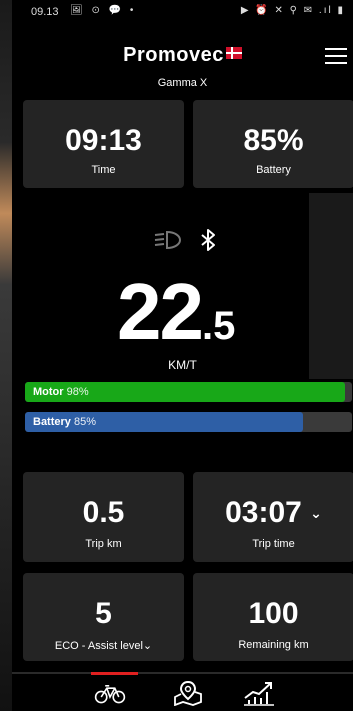 This screenshot has height=711, width=353. I want to click on battery-bar-value: 85%, so click(84, 422).